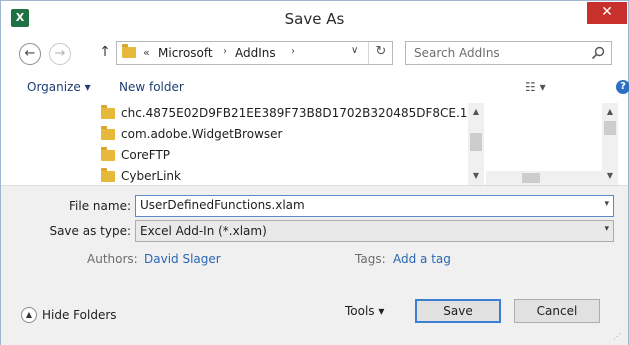  Describe the element at coordinates (112, 259) in the screenshot. I see `authors-label: Authors:` at that location.